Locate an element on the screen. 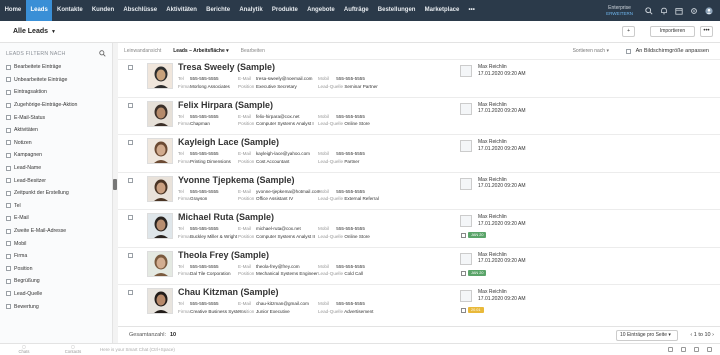  filter-item: Lead-Quelle is located at coordinates (56, 294).